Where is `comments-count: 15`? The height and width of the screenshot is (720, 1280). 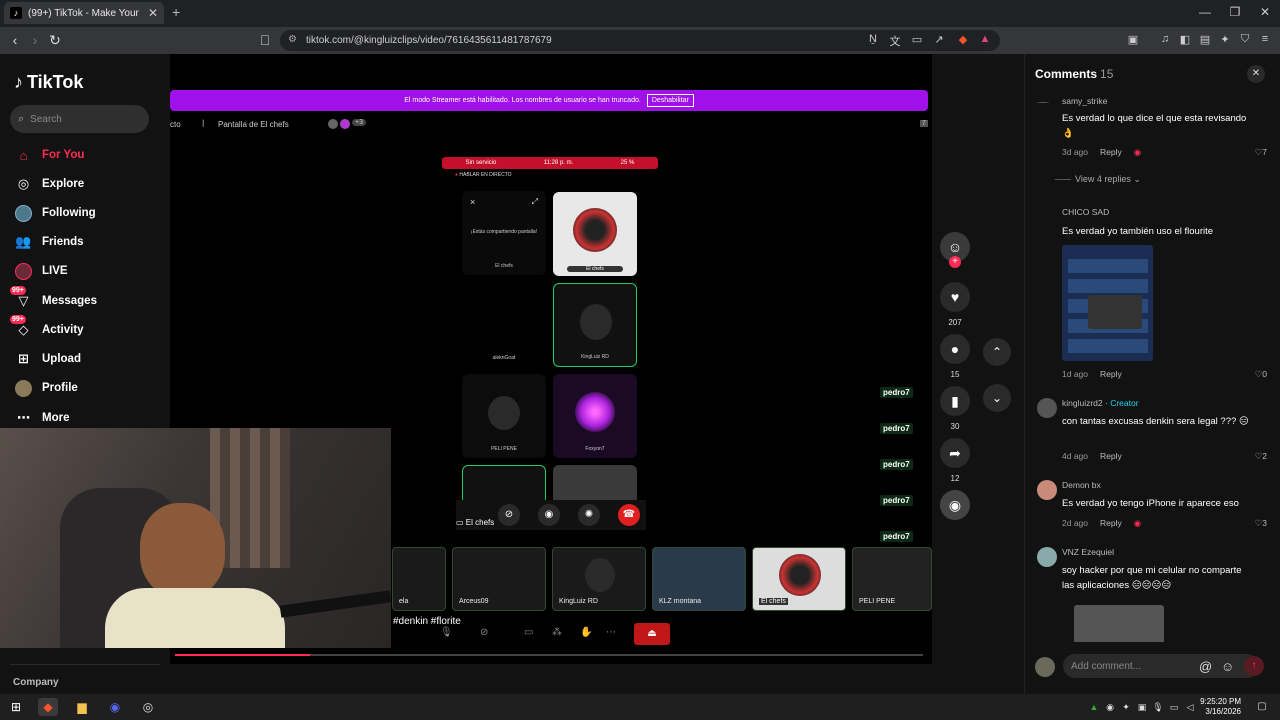
comments-count: 15 is located at coordinates (1107, 74).